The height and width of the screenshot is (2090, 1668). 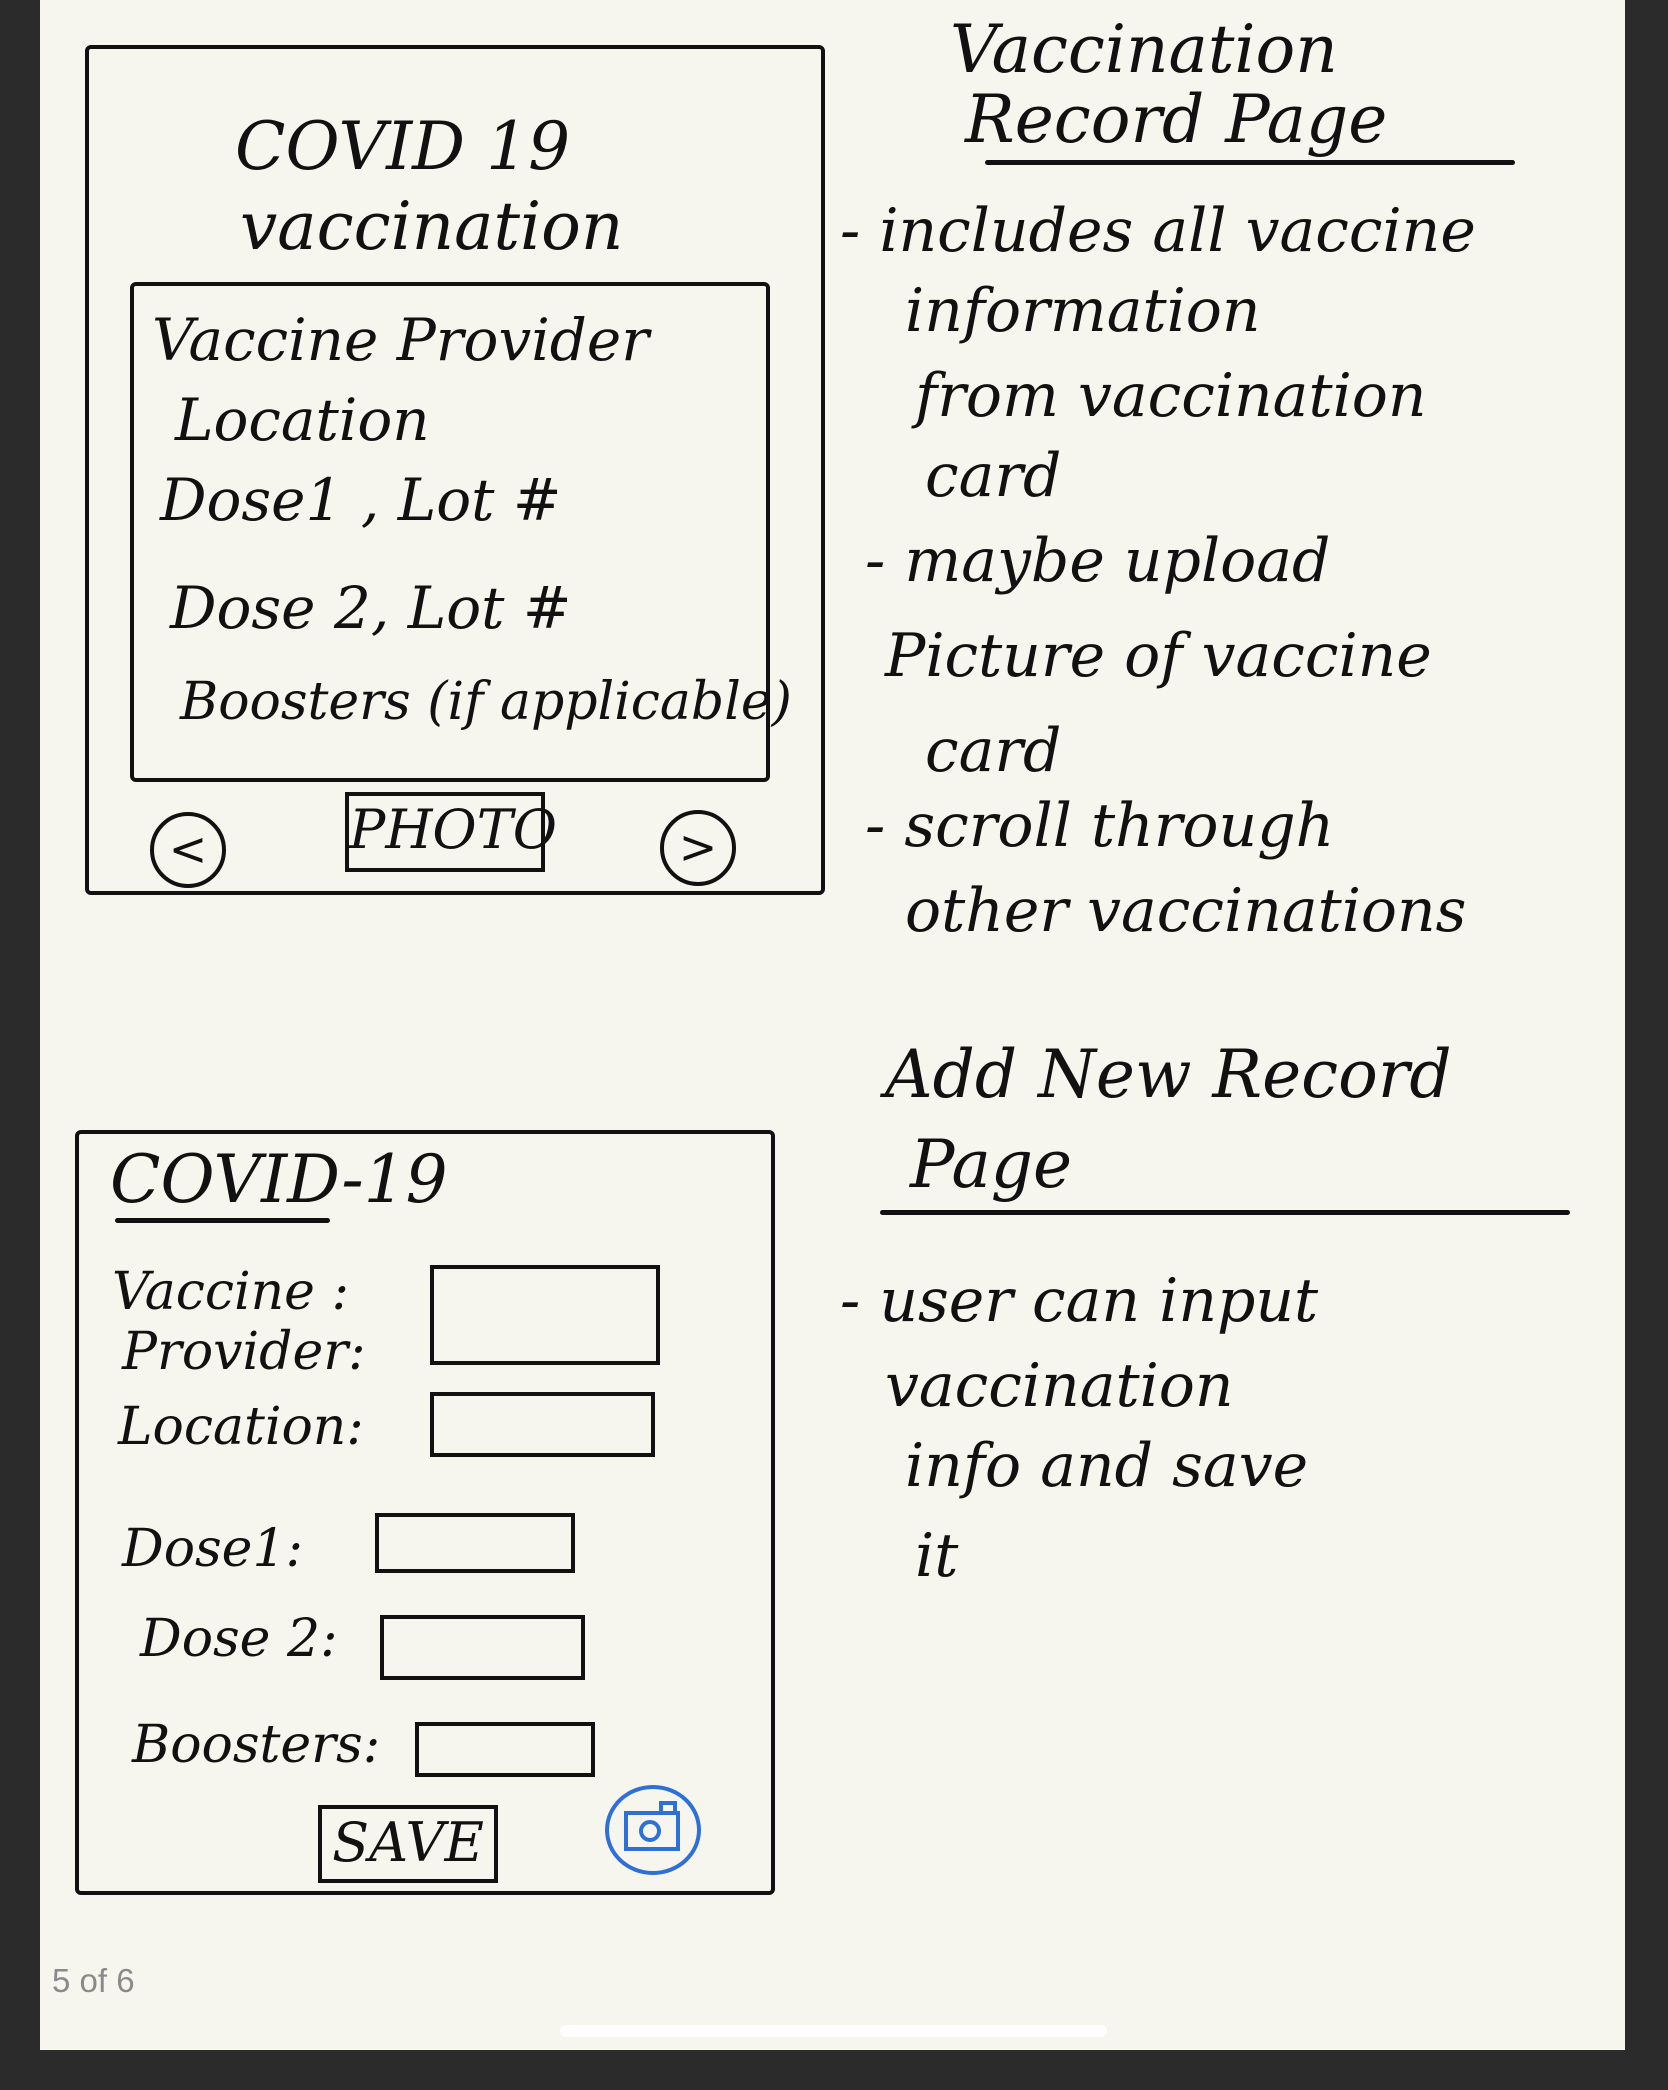 What do you see at coordinates (1186, 911) in the screenshot?
I see `record-note-line-9: other vaccinations` at bounding box center [1186, 911].